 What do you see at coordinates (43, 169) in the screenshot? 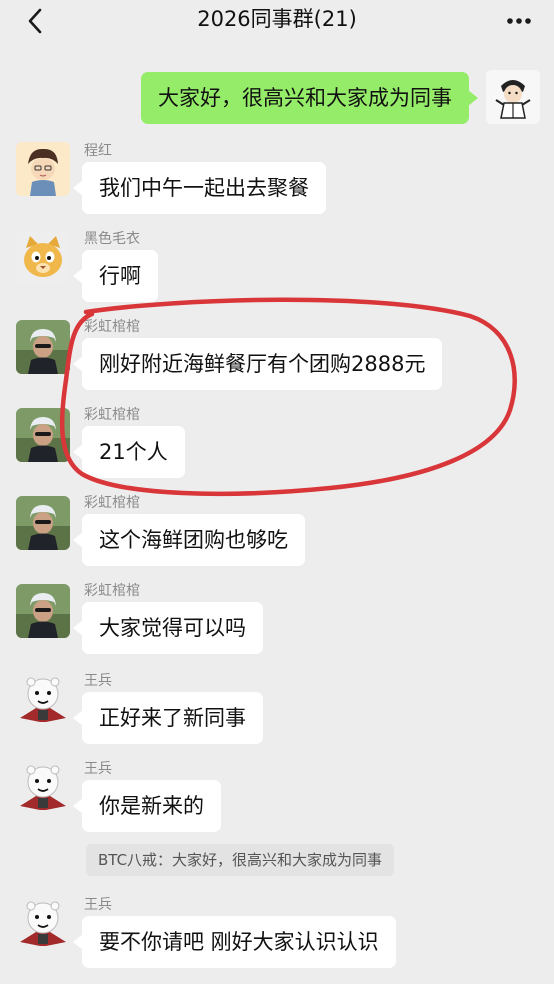
I see `cartoon-boy-avatar` at bounding box center [43, 169].